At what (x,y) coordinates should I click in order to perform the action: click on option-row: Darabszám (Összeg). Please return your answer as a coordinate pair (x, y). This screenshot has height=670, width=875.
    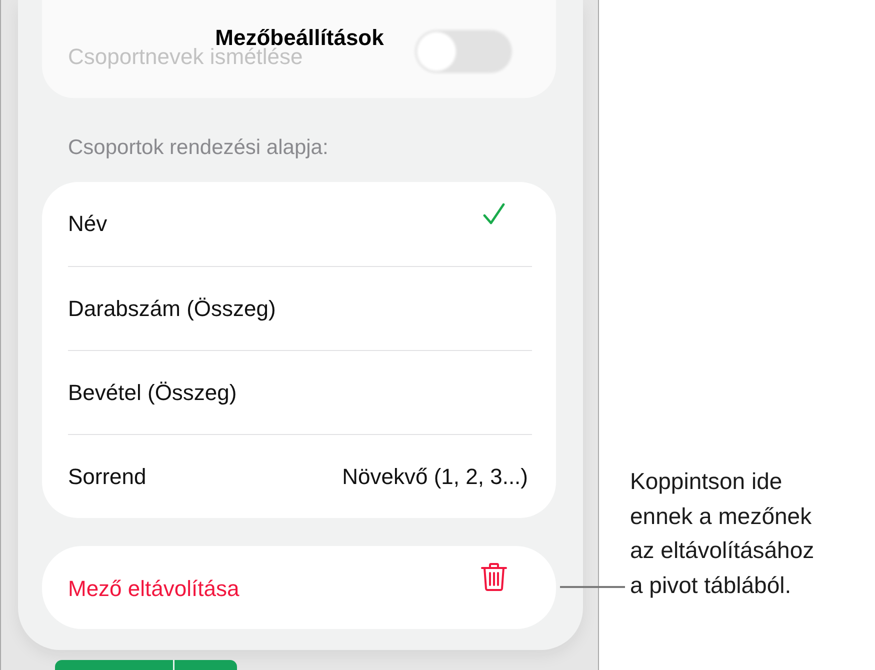
    Looking at the image, I should click on (300, 308).